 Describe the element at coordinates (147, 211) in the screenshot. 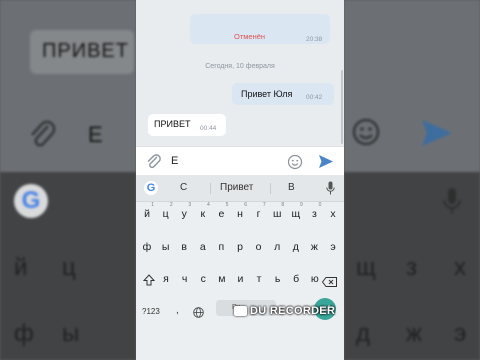

I see `key: й1` at that location.